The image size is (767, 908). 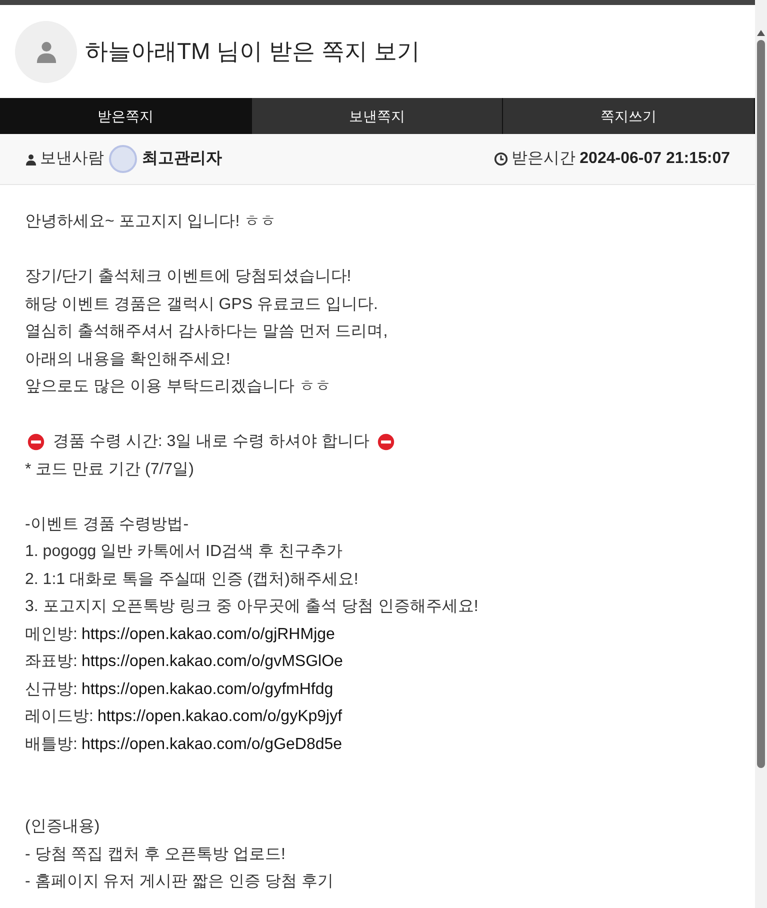 I want to click on scroll-up-icon, so click(x=761, y=33).